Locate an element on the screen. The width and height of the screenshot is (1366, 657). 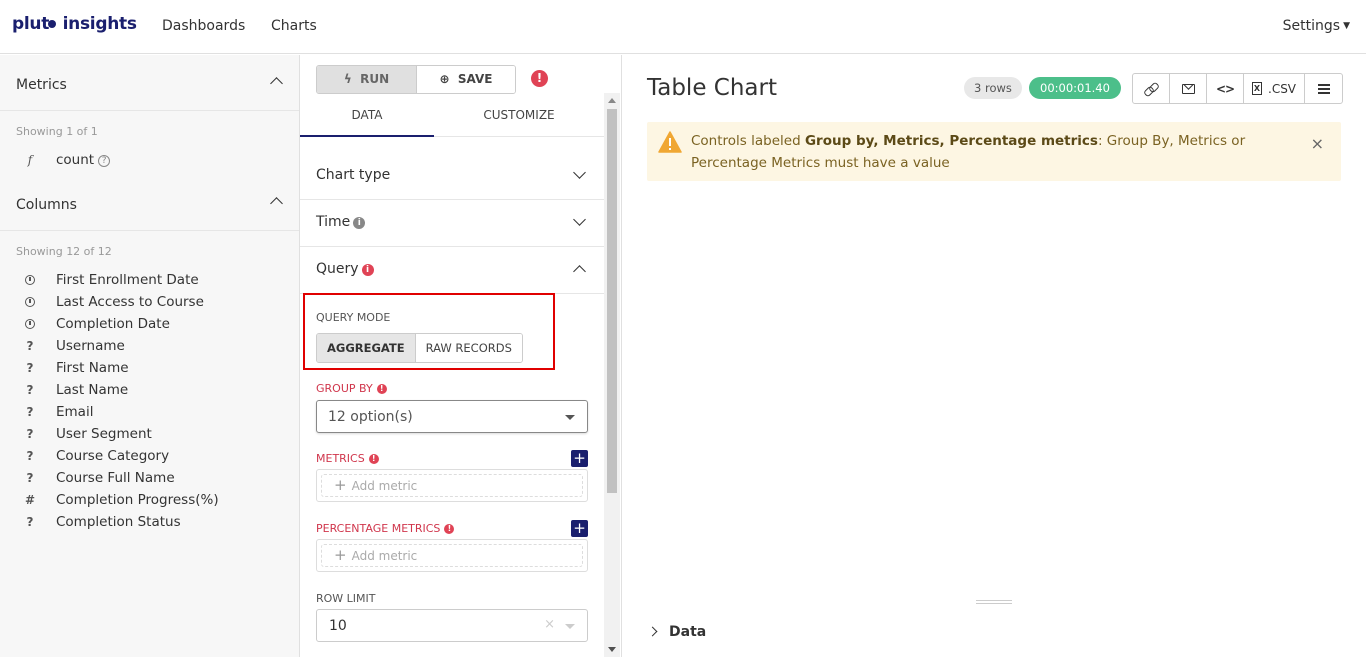
column-label: First Name is located at coordinates (92, 368).